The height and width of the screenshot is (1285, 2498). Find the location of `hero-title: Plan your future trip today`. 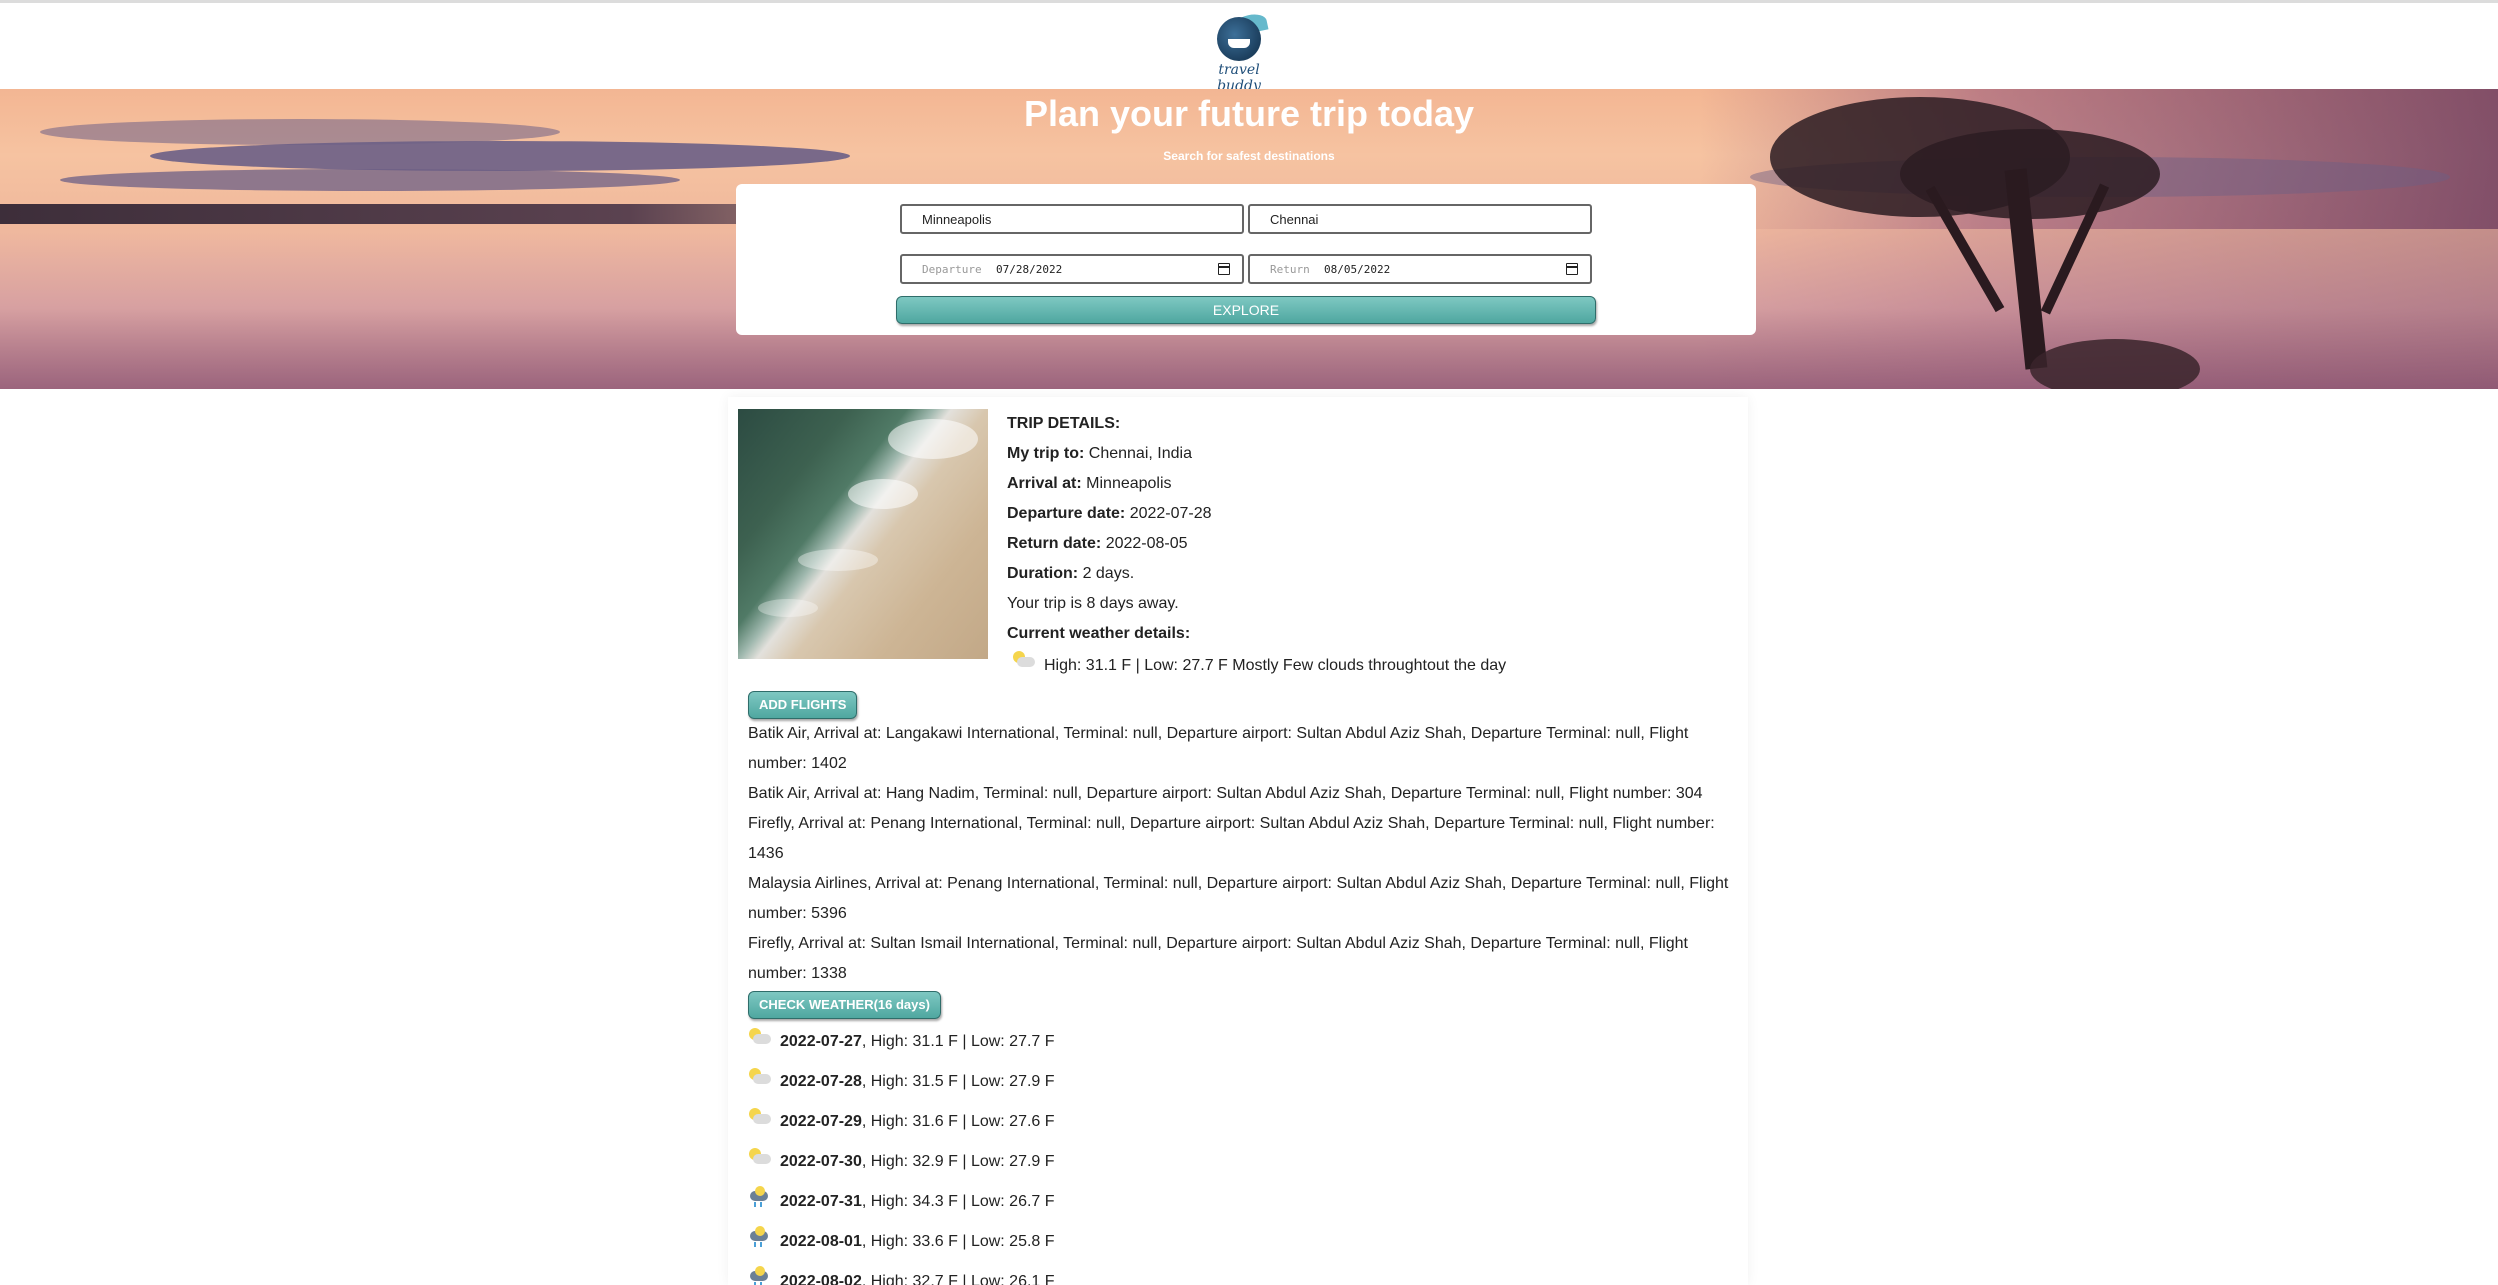

hero-title: Plan your future trip today is located at coordinates (1249, 113).